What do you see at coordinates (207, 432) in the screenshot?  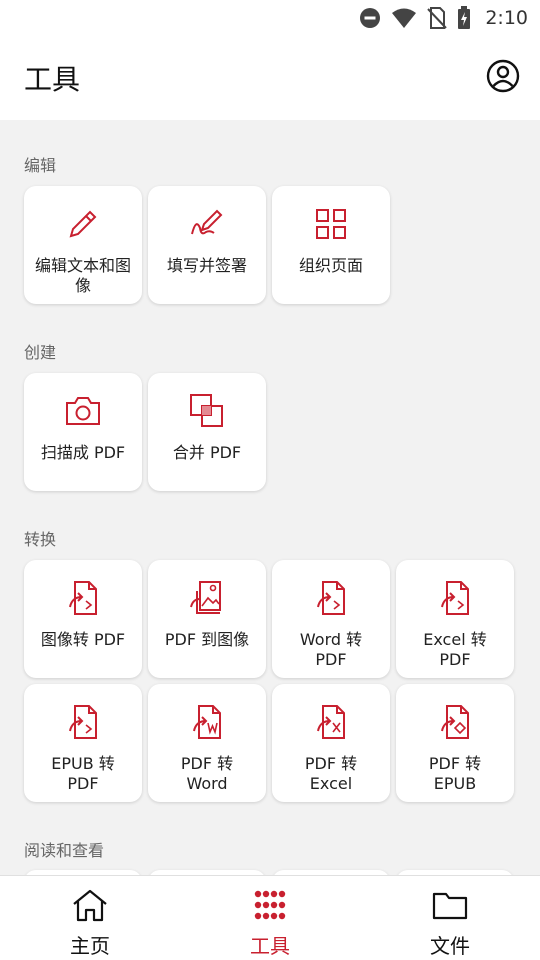 I see `tool-card-merge-pdf: 合并 PDF` at bounding box center [207, 432].